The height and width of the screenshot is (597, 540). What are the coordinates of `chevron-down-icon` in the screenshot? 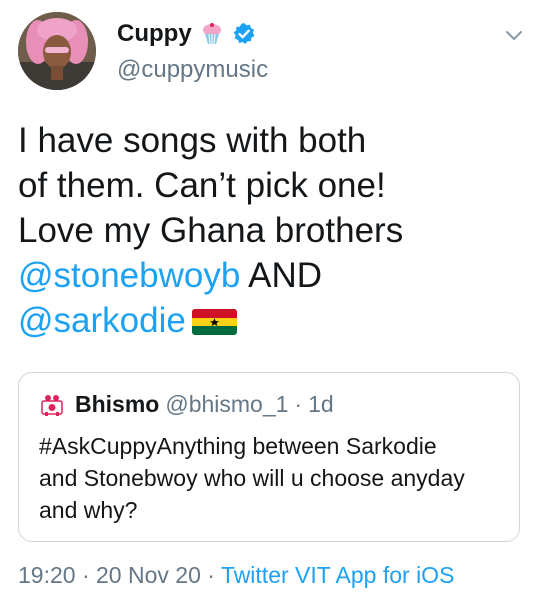 It's located at (514, 35).